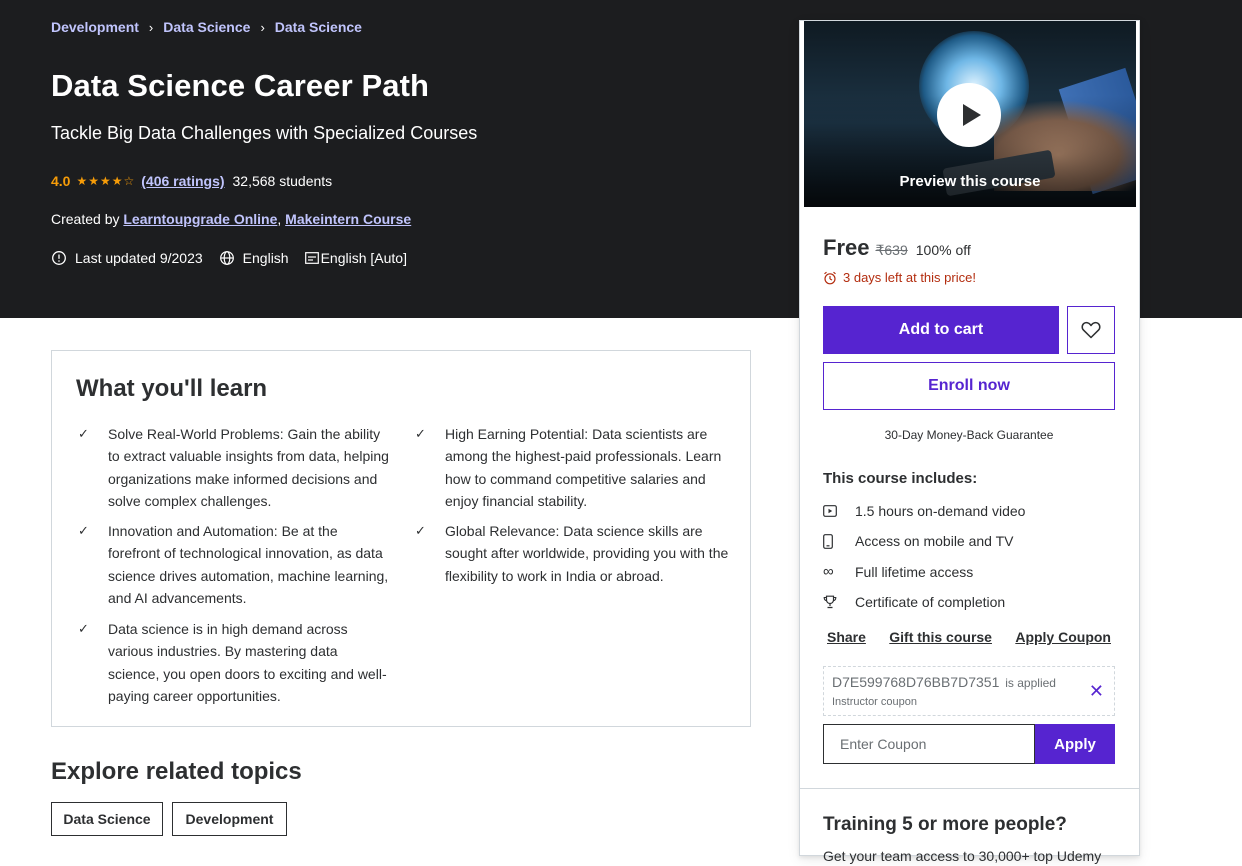 This screenshot has height=866, width=1242. Describe the element at coordinates (909, 277) in the screenshot. I see `deadline-text: 3 days left at this price!` at that location.